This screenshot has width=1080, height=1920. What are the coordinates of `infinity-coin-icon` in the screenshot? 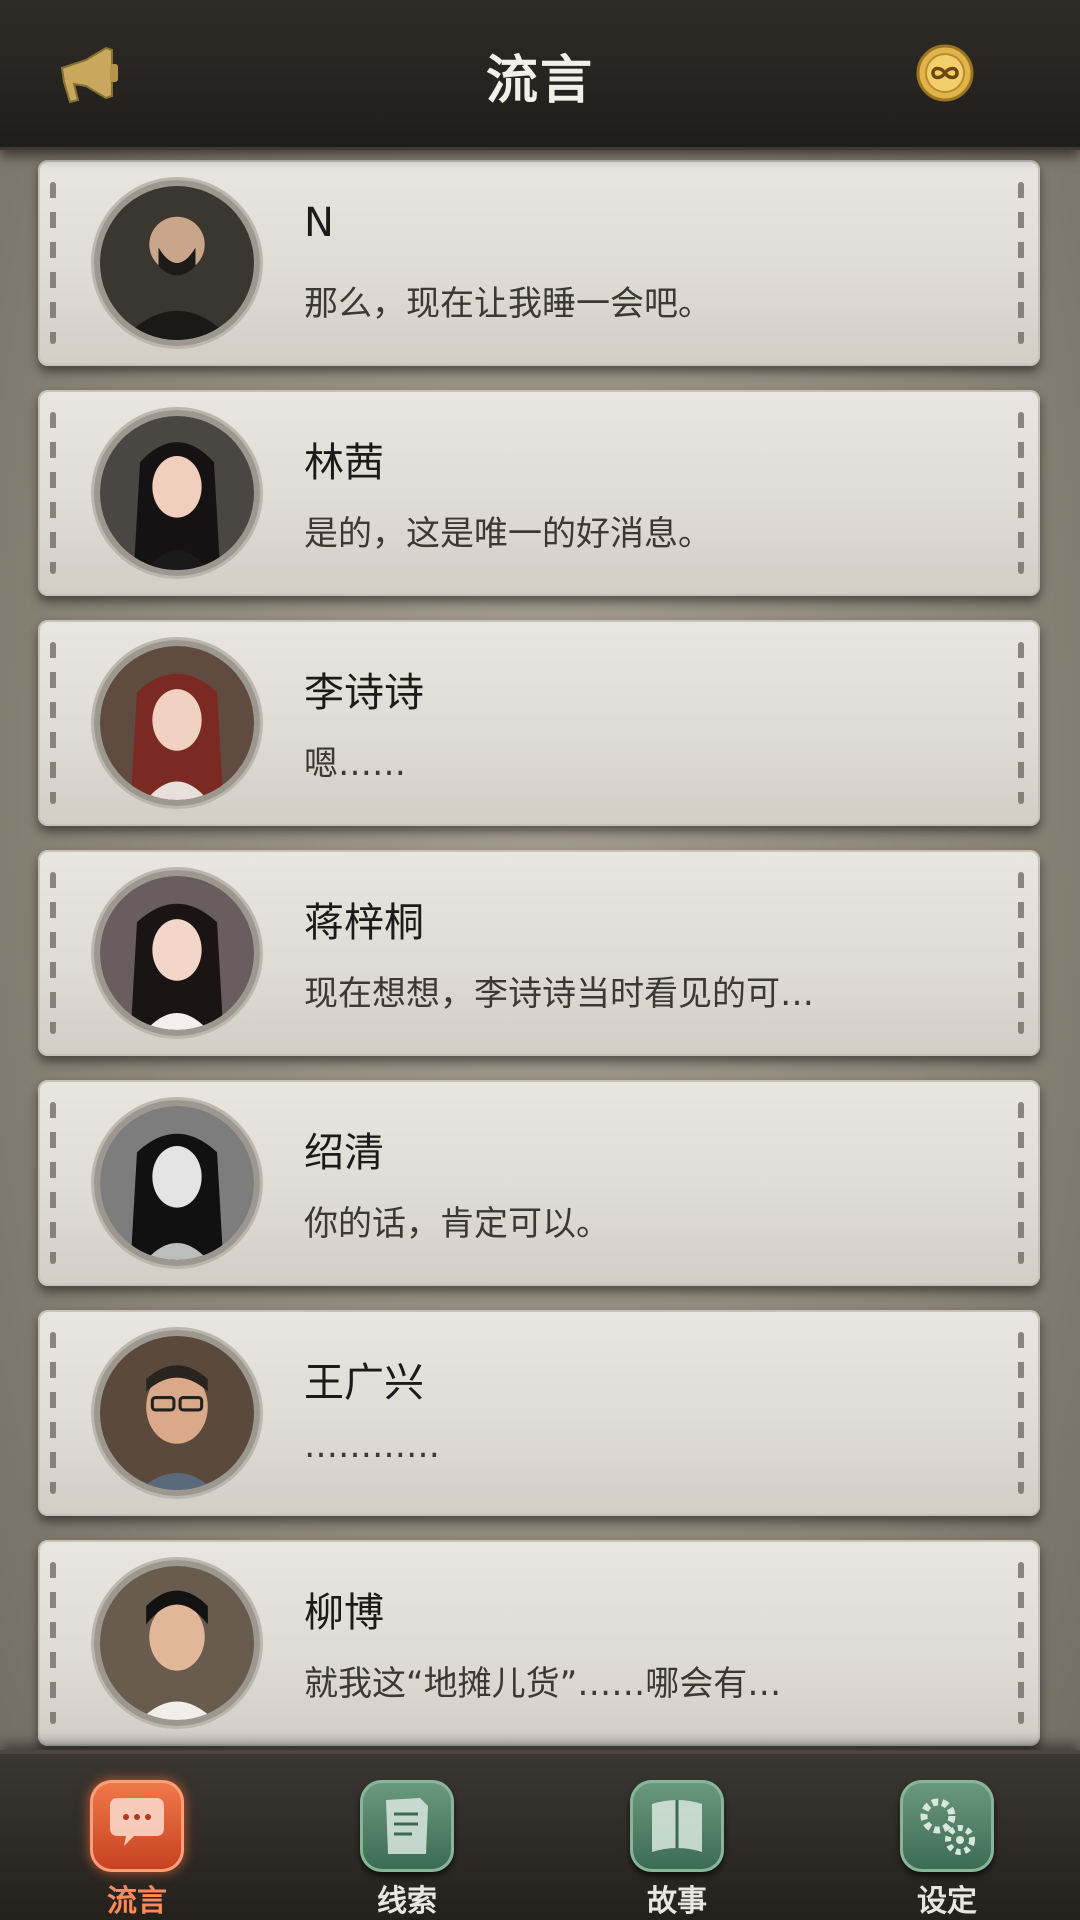 It's located at (945, 73).